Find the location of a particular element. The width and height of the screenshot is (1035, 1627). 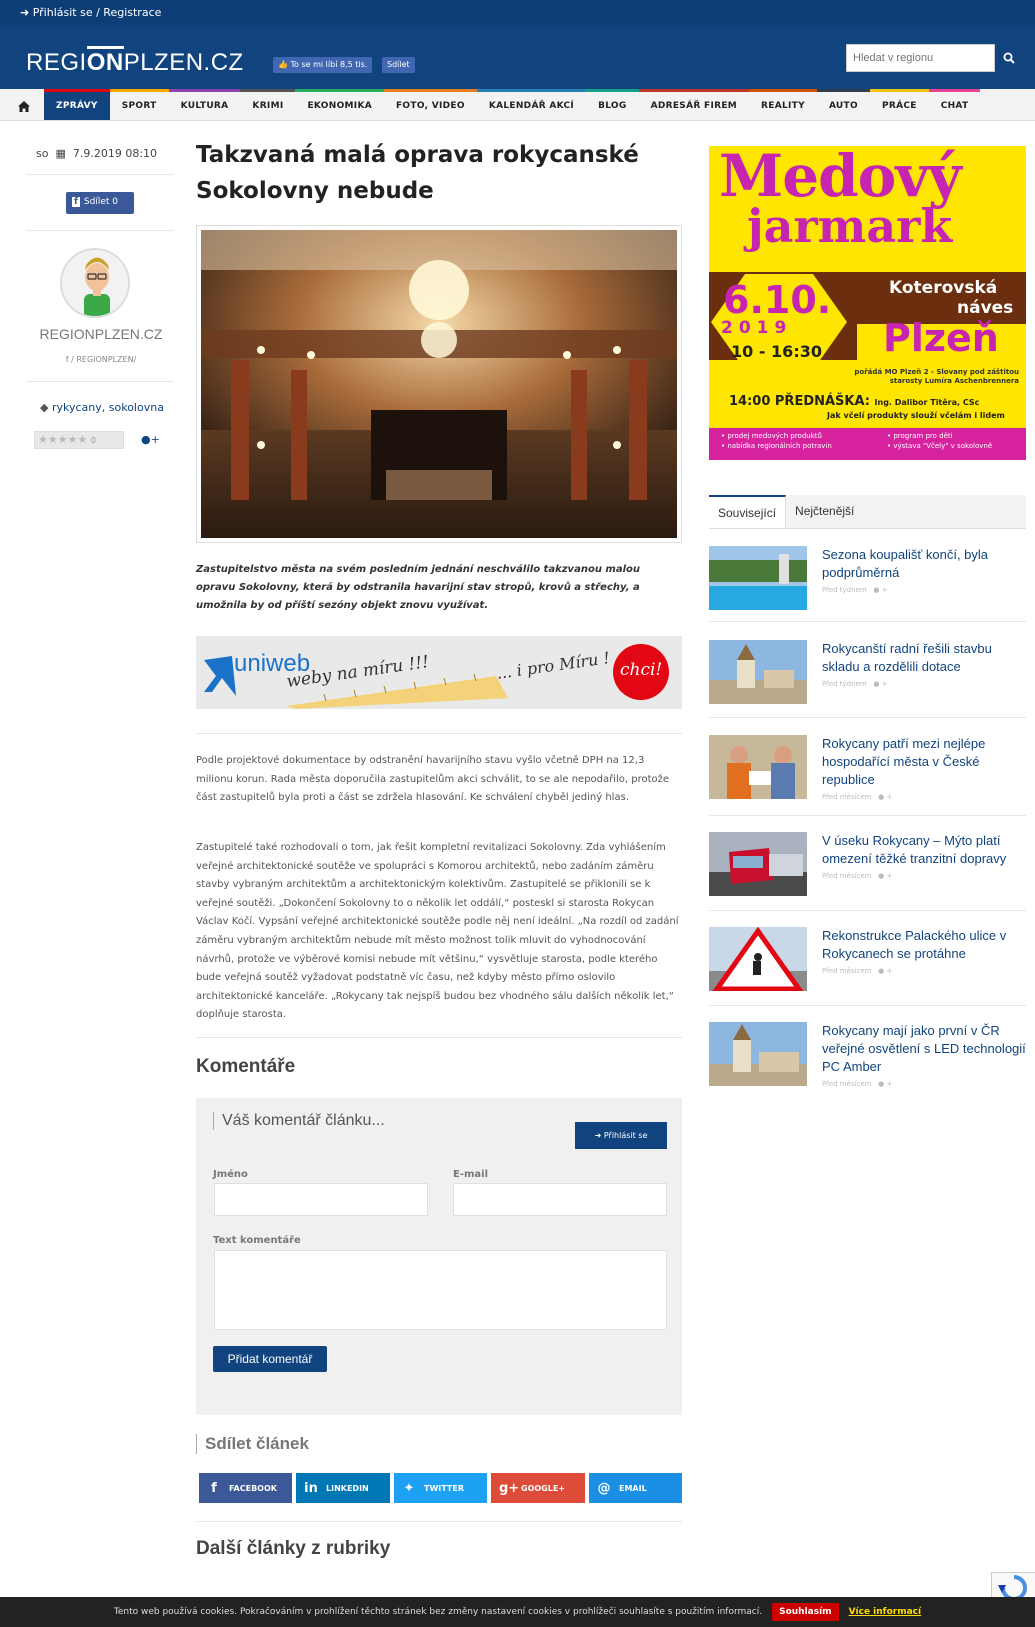

ad-place-2: náves is located at coordinates (985, 308).